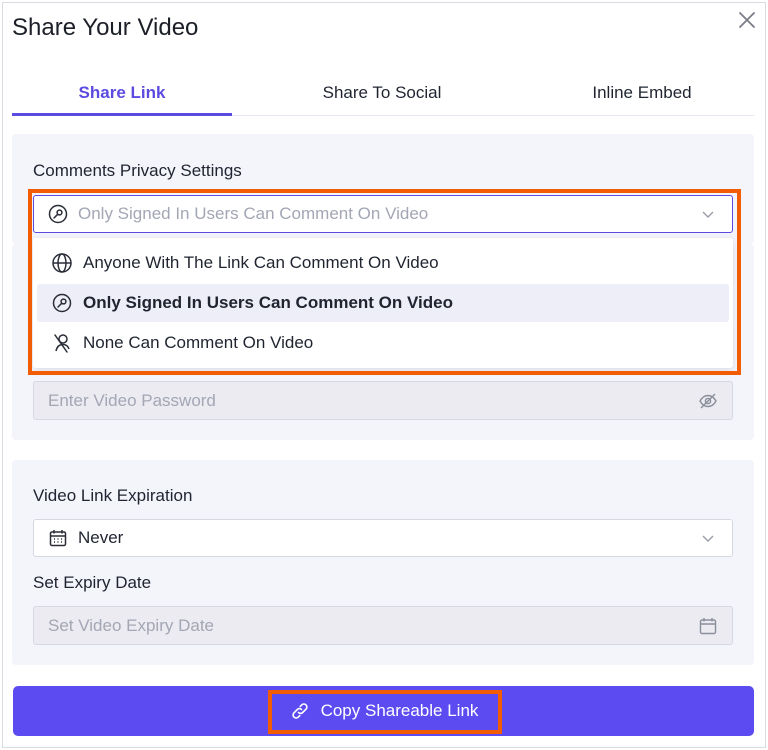 The image size is (768, 750). What do you see at coordinates (113, 495) in the screenshot?
I see `link-expiration-label: Video Link Expiration` at bounding box center [113, 495].